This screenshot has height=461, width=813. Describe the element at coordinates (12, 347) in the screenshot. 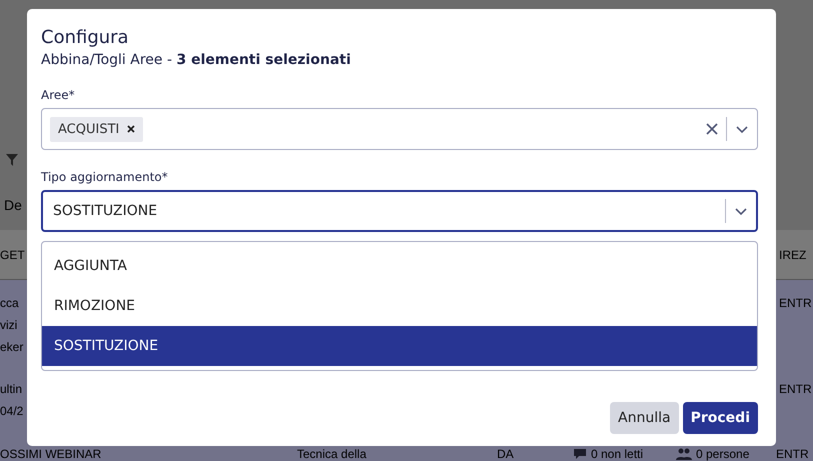

I see `table-cell-text: eker` at that location.